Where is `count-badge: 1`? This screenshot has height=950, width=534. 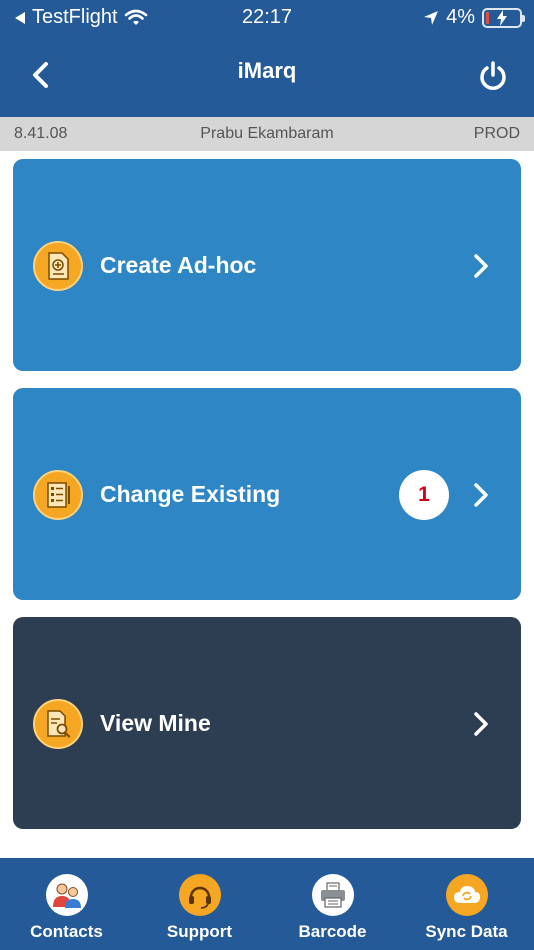
count-badge: 1 is located at coordinates (424, 495).